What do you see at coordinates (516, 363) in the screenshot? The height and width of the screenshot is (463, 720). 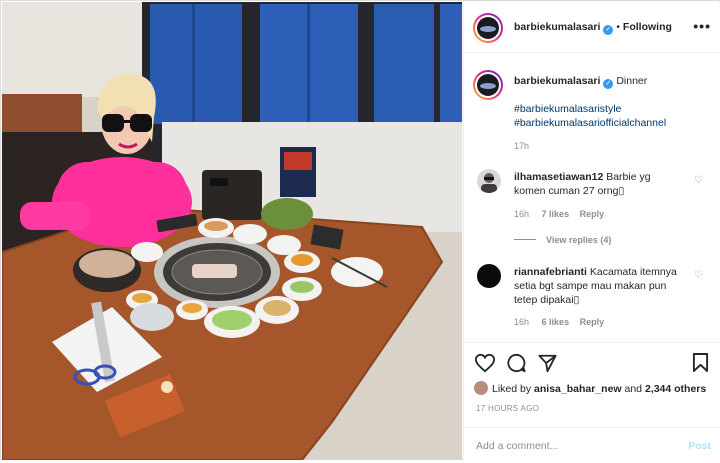 I see `comment-icon` at bounding box center [516, 363].